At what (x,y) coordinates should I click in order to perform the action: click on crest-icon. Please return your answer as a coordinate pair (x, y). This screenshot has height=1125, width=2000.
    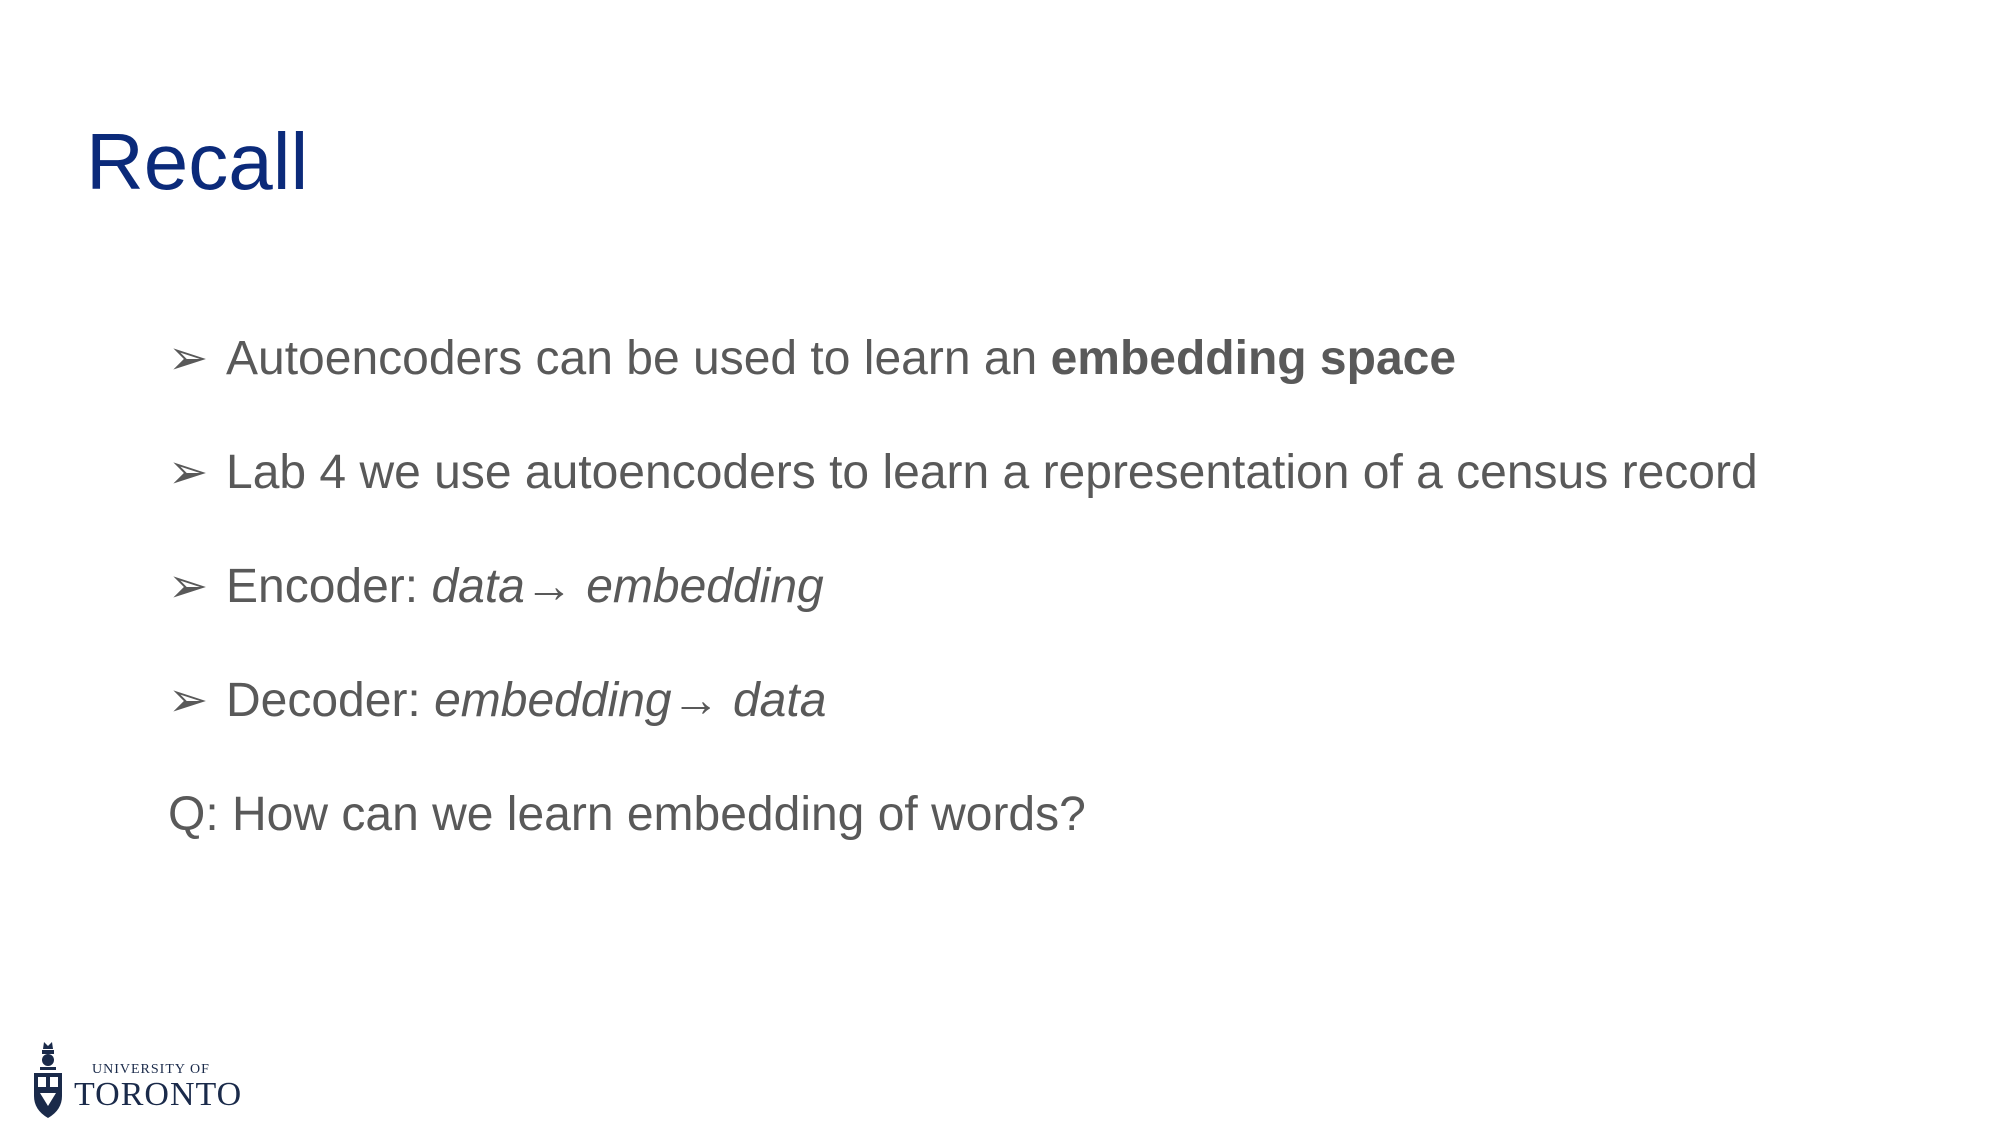
    Looking at the image, I should click on (48, 1080).